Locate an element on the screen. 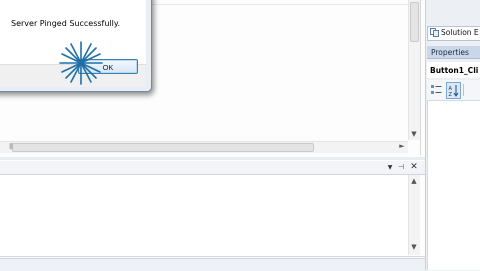 Image resolution: width=480 pixels, height=271 pixels. properties-grid is located at coordinates (453, 185).